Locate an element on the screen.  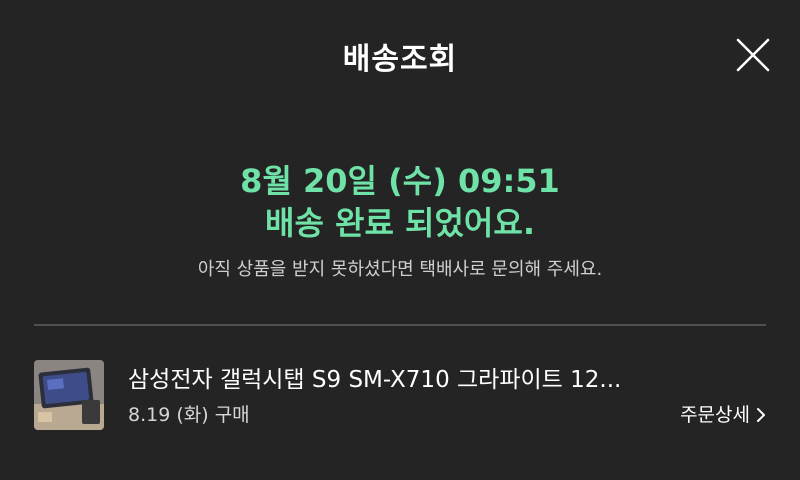
tablet-image-icon is located at coordinates (69, 395).